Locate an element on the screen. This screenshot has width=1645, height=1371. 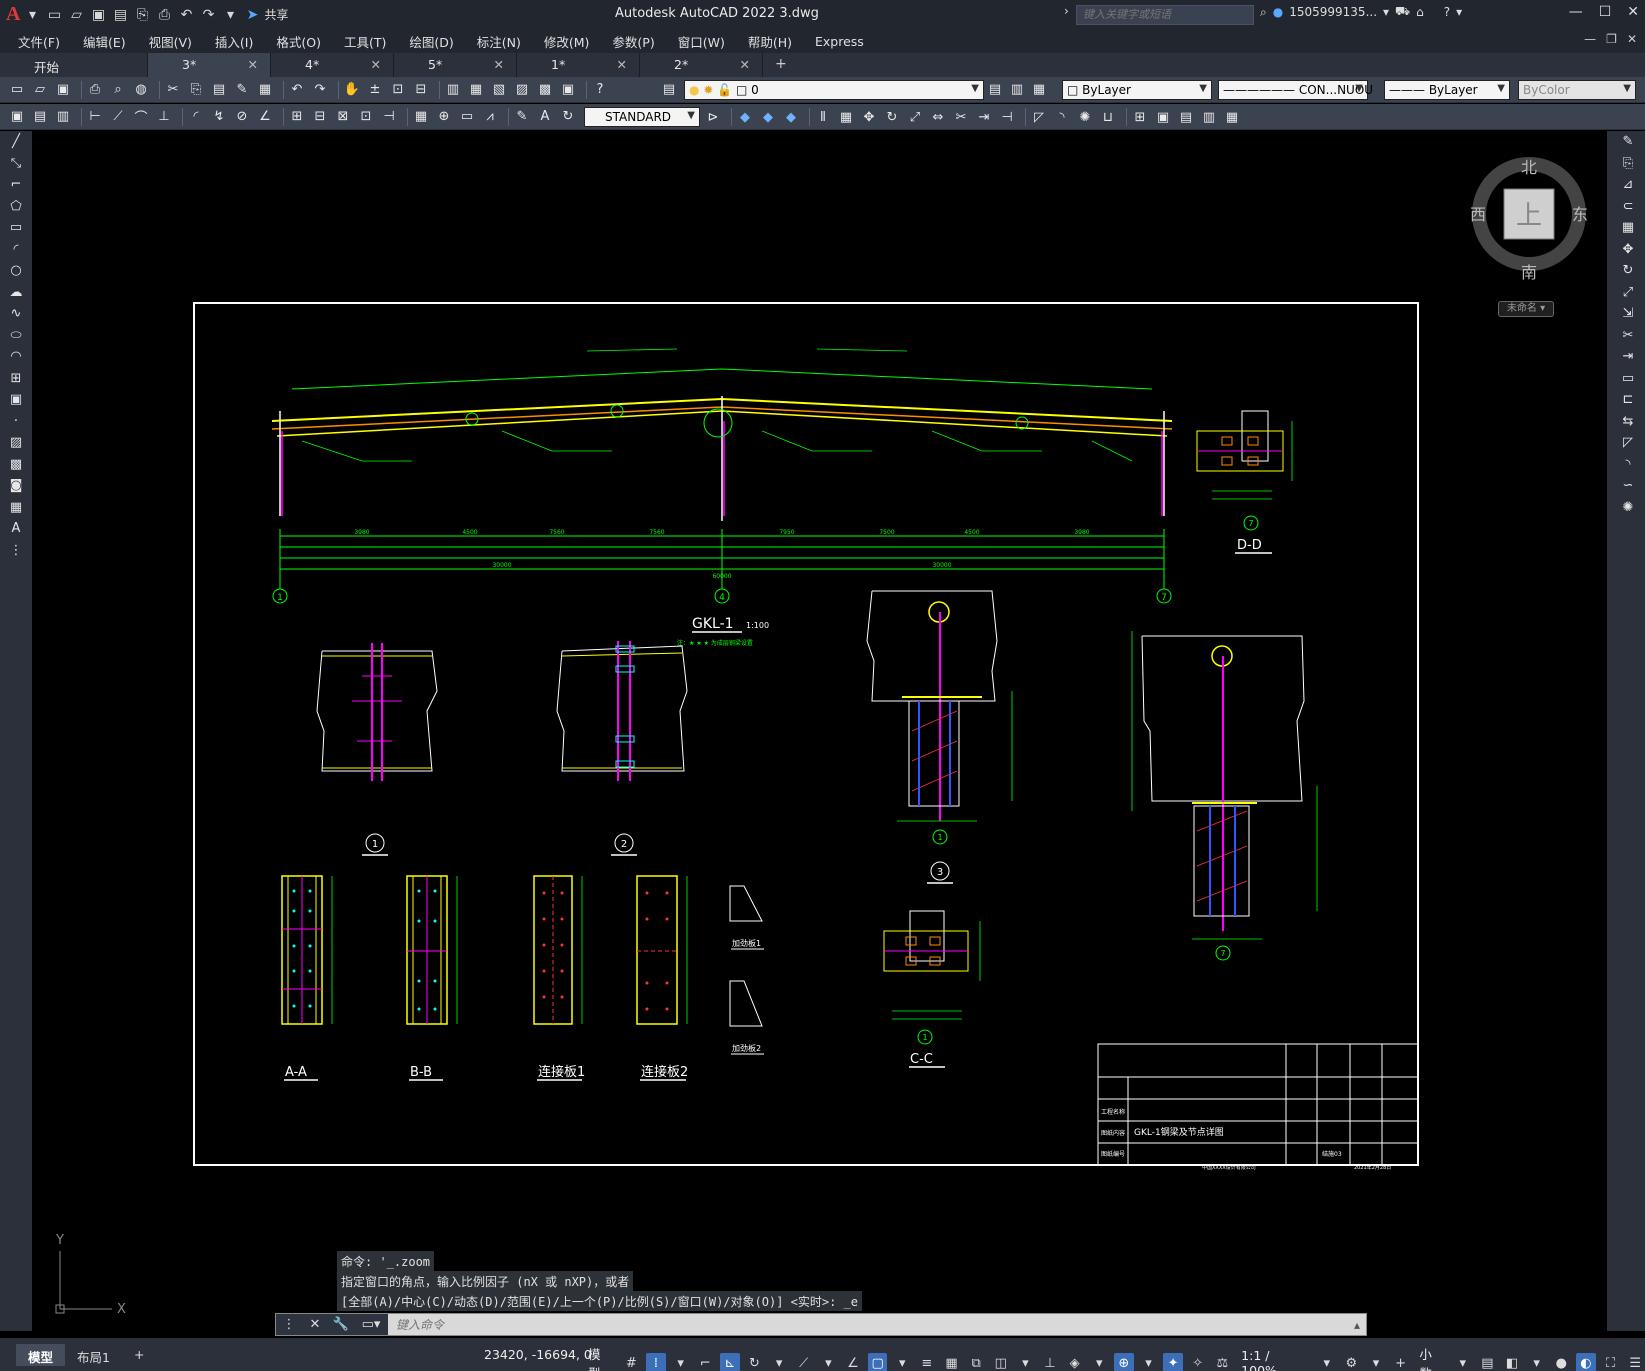
gradient-icon: ▩ is located at coordinates (16, 465).